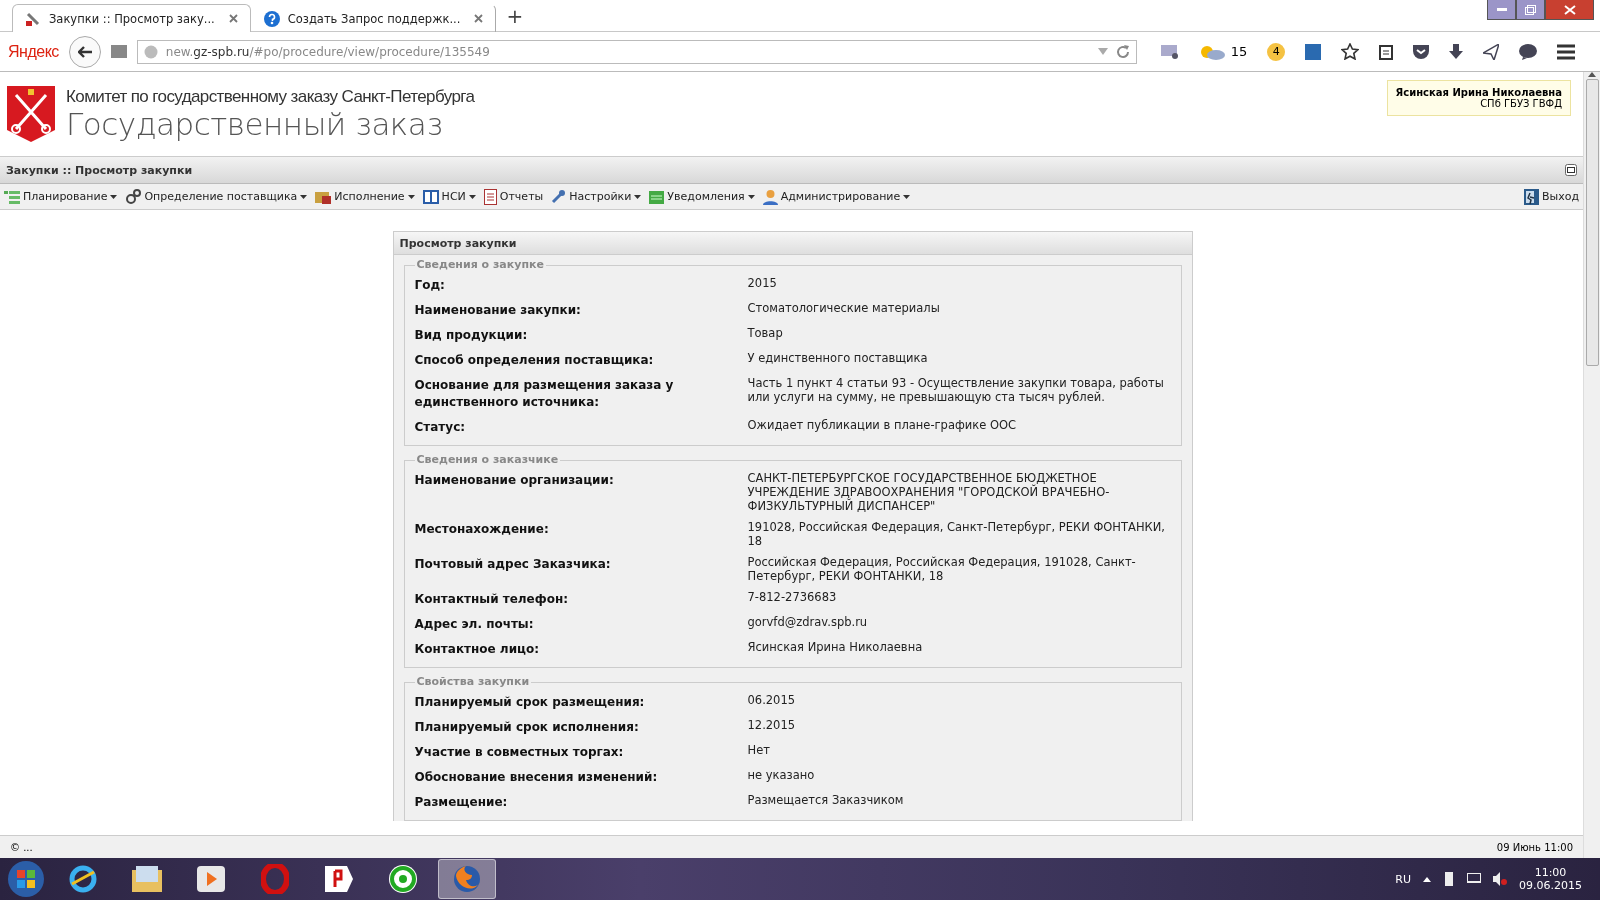 This screenshot has width=1600, height=900. Describe the element at coordinates (1550, 879) in the screenshot. I see `system-clock: 11:00 09.06.2015` at that location.